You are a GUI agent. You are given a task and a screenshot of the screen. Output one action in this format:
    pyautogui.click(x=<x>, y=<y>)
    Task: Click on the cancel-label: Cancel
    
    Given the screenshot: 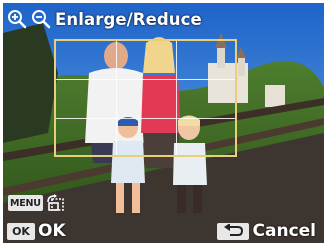 What is the action you would take?
    pyautogui.click(x=284, y=231)
    